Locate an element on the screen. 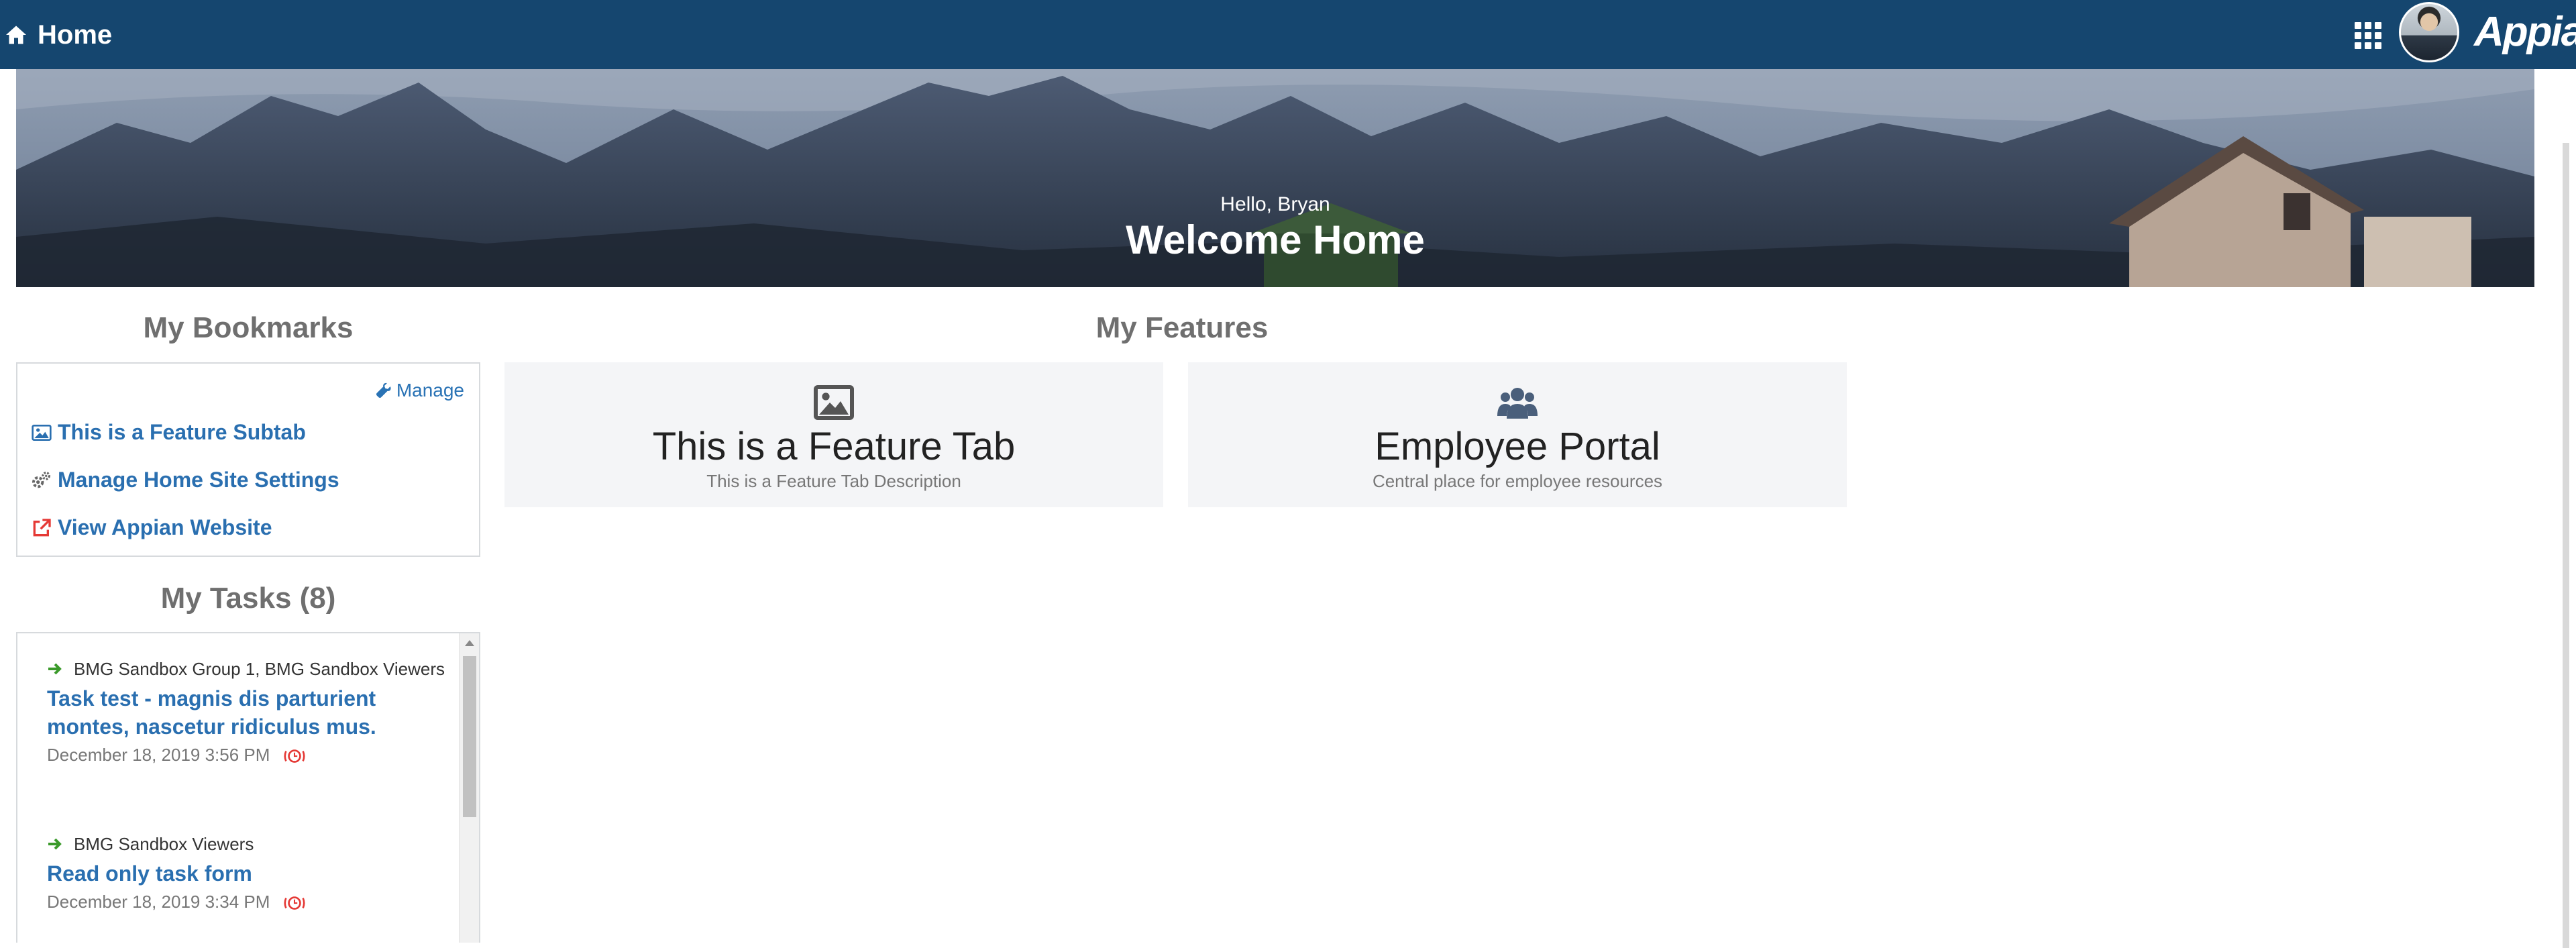 Image resolution: width=2576 pixels, height=948 pixels. home-icon is located at coordinates (16, 34).